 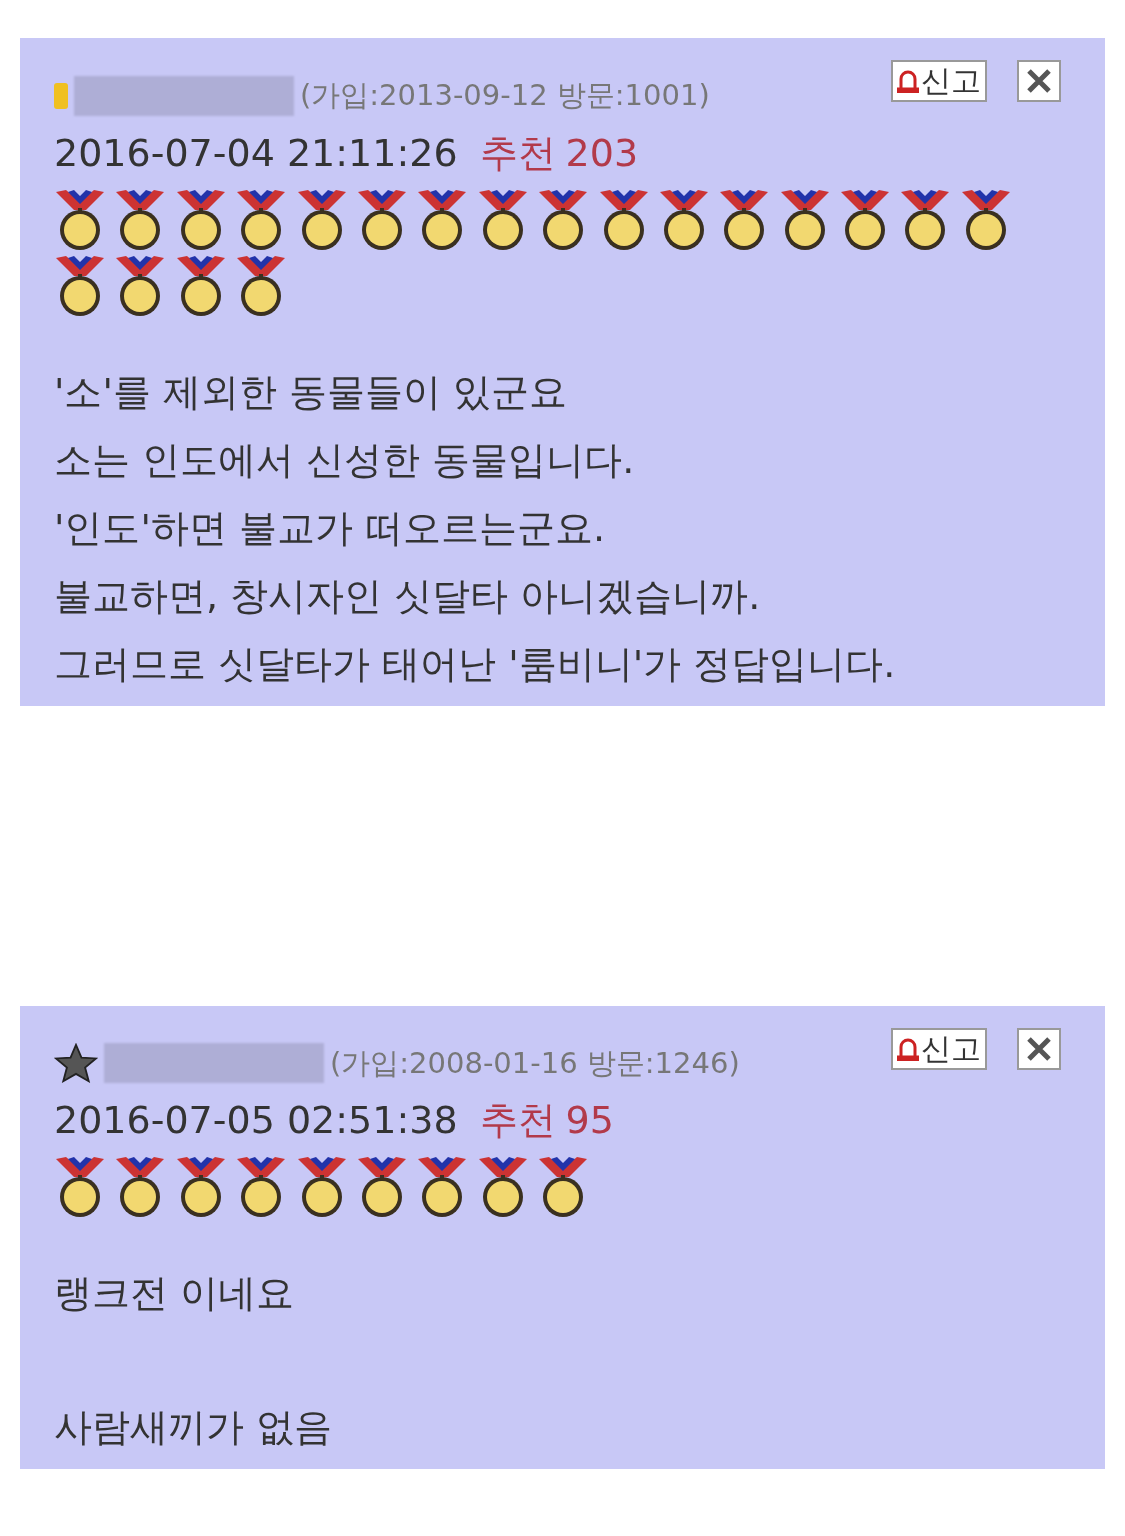 I want to click on recommend-count: 95, so click(x=589, y=1120).